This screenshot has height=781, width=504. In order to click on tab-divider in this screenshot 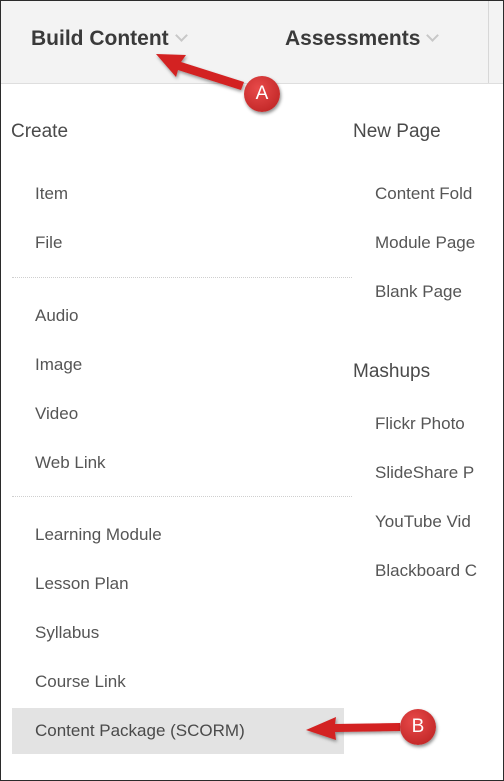, I will do `click(488, 42)`.